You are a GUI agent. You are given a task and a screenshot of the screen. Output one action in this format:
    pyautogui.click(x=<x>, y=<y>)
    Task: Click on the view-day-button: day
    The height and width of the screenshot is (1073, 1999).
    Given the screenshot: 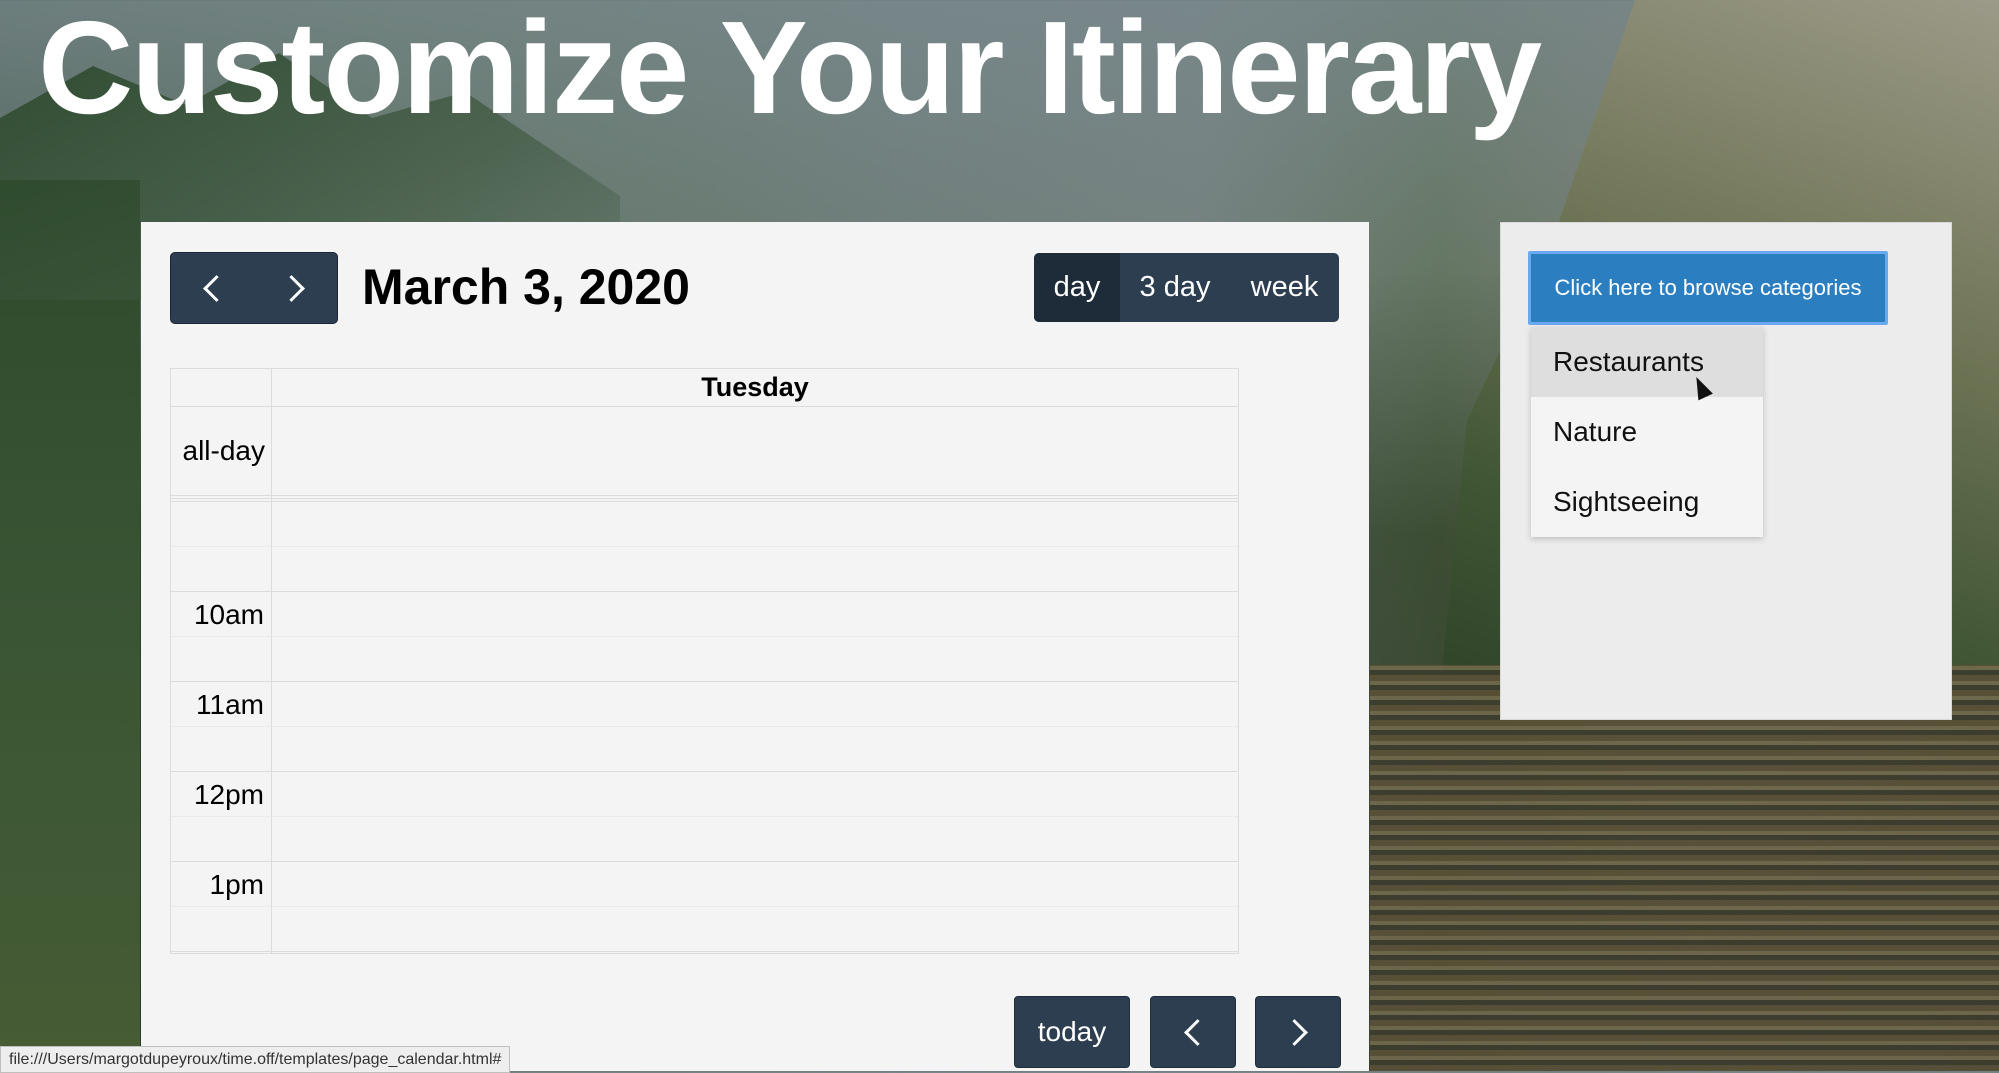 What is the action you would take?
    pyautogui.click(x=1077, y=287)
    